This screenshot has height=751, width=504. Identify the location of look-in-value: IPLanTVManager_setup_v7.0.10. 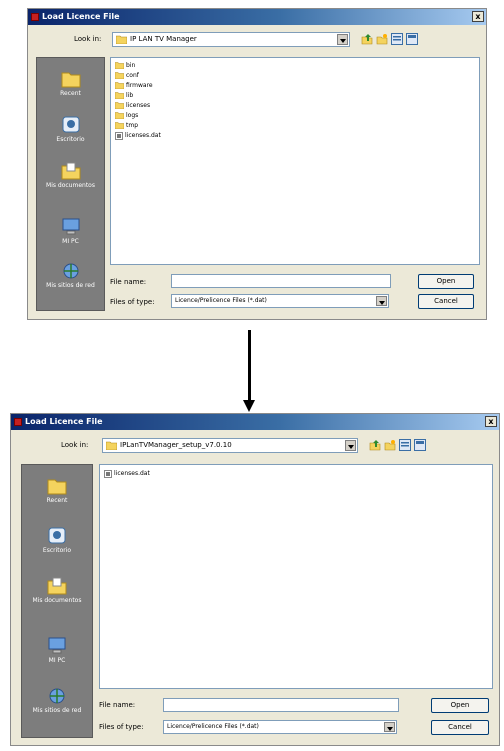
(176, 445).